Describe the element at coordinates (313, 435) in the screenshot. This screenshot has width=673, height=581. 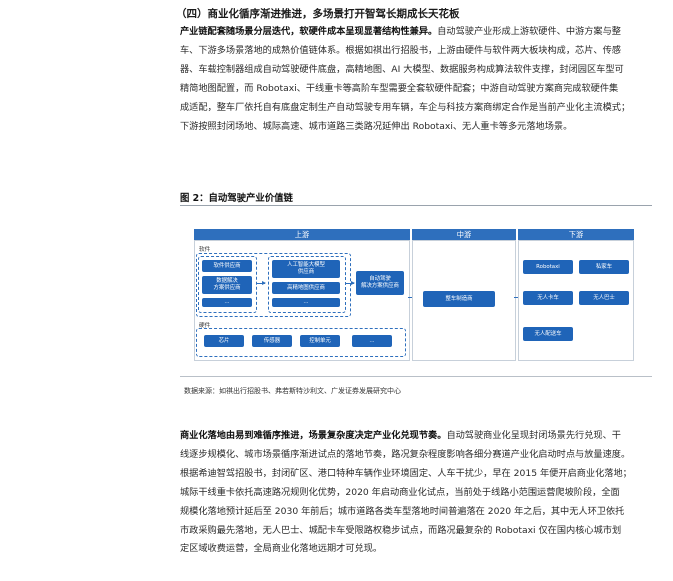
I see `paragraph-lead: 商业化落地由易到难循序推进，场景复杂度决定产业化兑现节奏。` at that location.